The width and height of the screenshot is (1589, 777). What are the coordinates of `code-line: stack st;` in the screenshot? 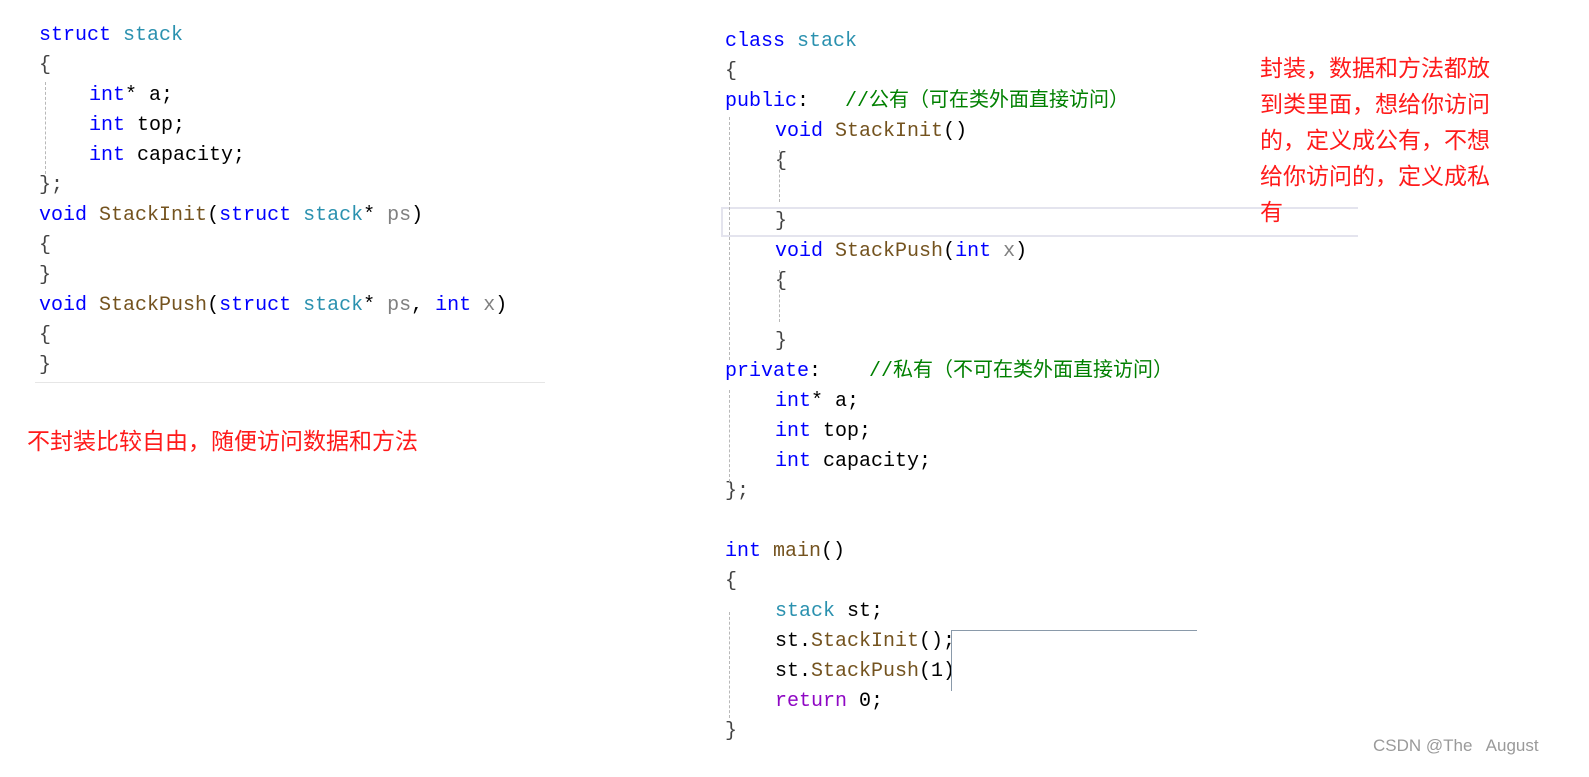 It's located at (829, 612).